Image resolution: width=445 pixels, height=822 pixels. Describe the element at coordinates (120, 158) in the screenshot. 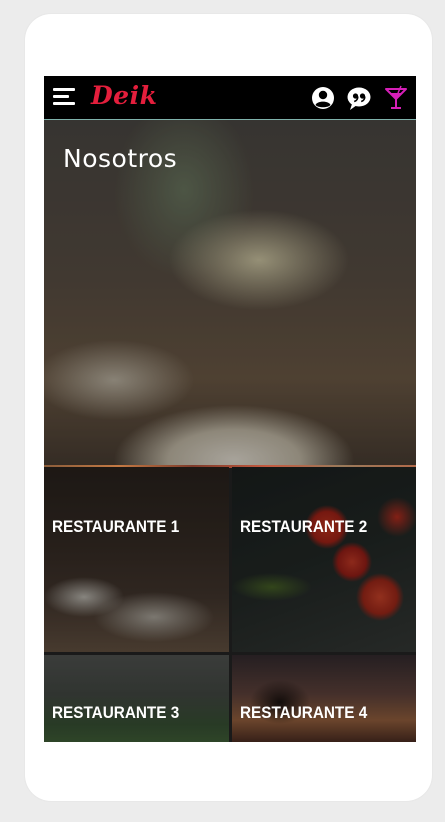

I see `hero-title: Nosotros` at that location.